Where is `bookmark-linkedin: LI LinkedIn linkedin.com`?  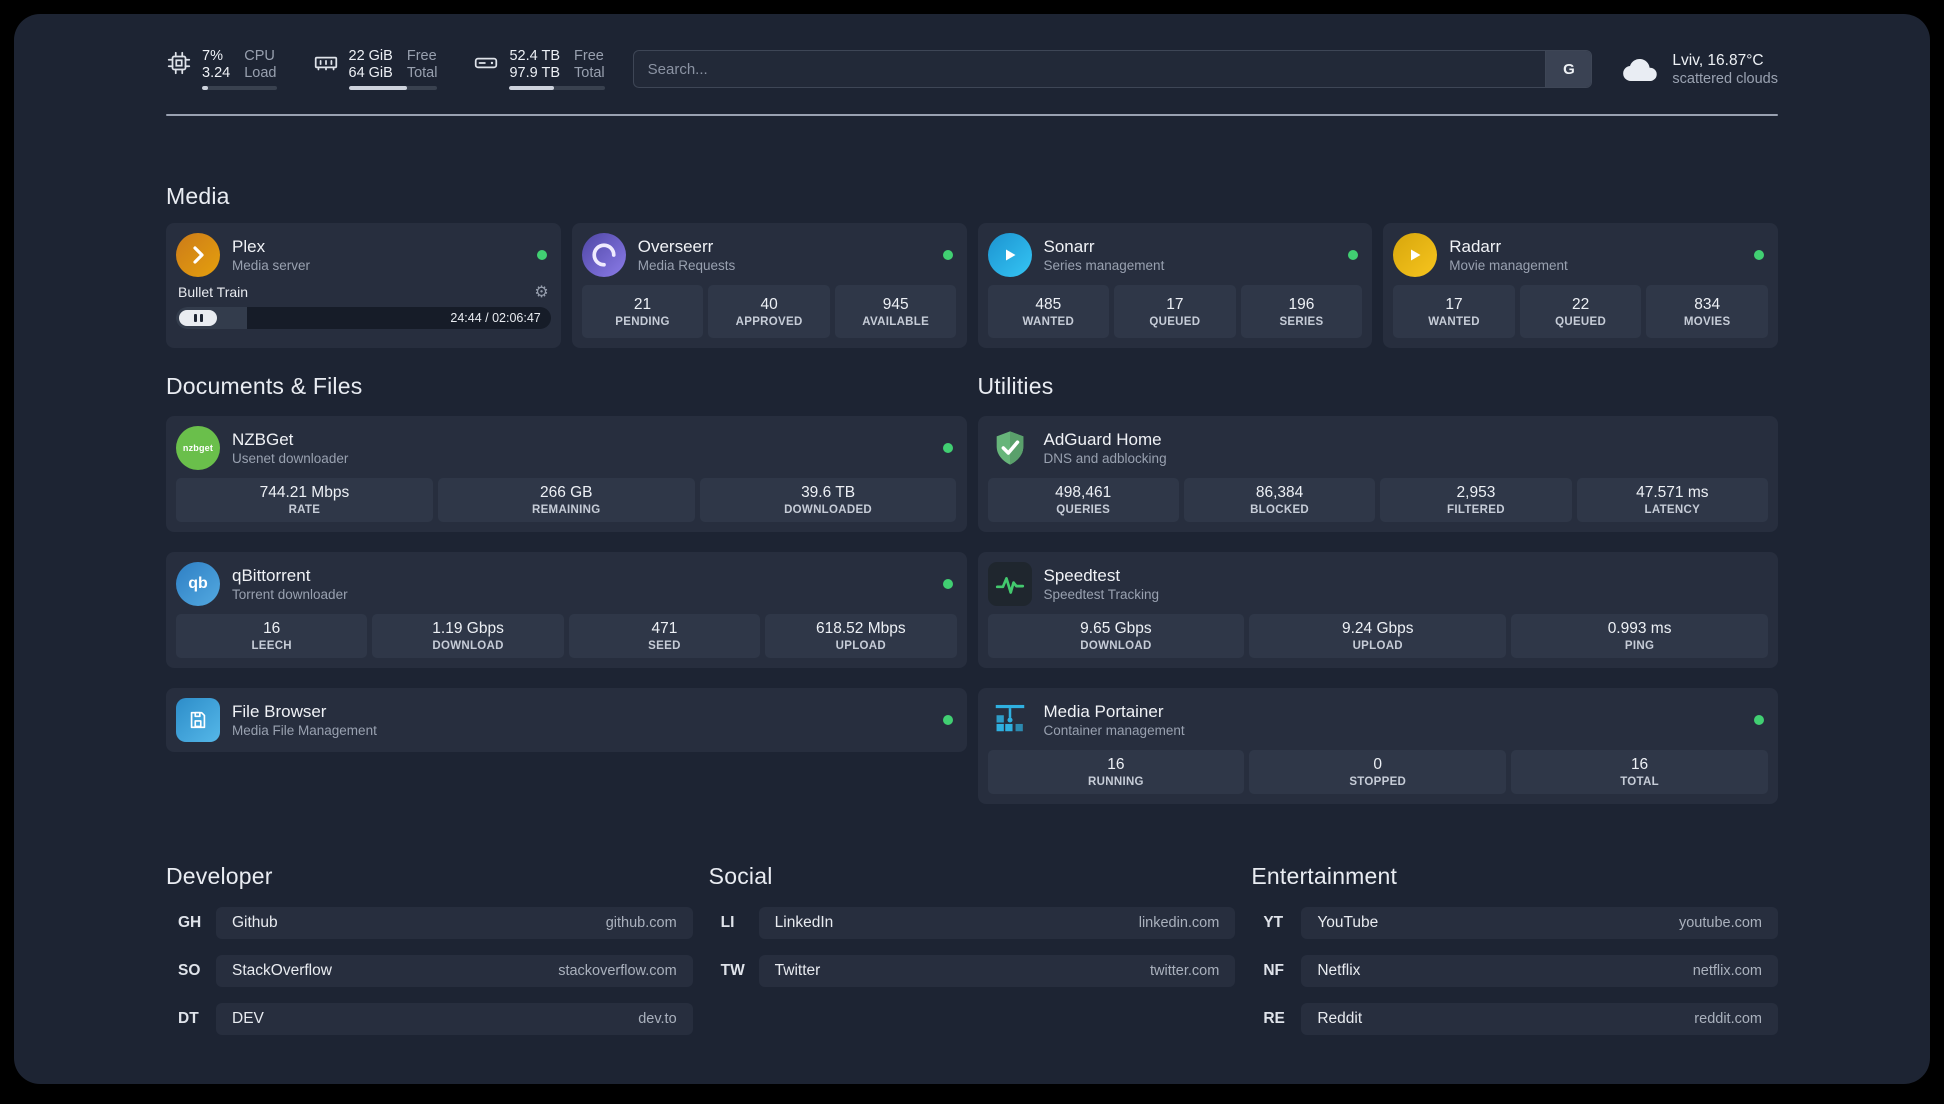 bookmark-linkedin: LI LinkedIn linkedin.com is located at coordinates (972, 923).